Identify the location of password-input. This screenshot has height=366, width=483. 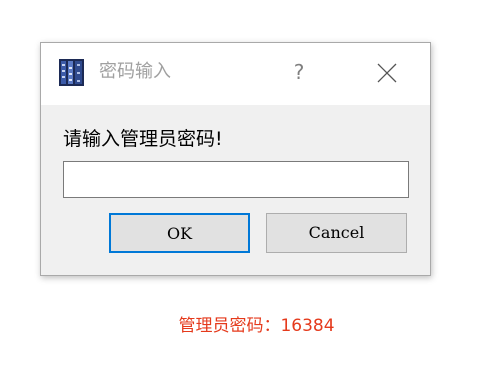
(236, 179).